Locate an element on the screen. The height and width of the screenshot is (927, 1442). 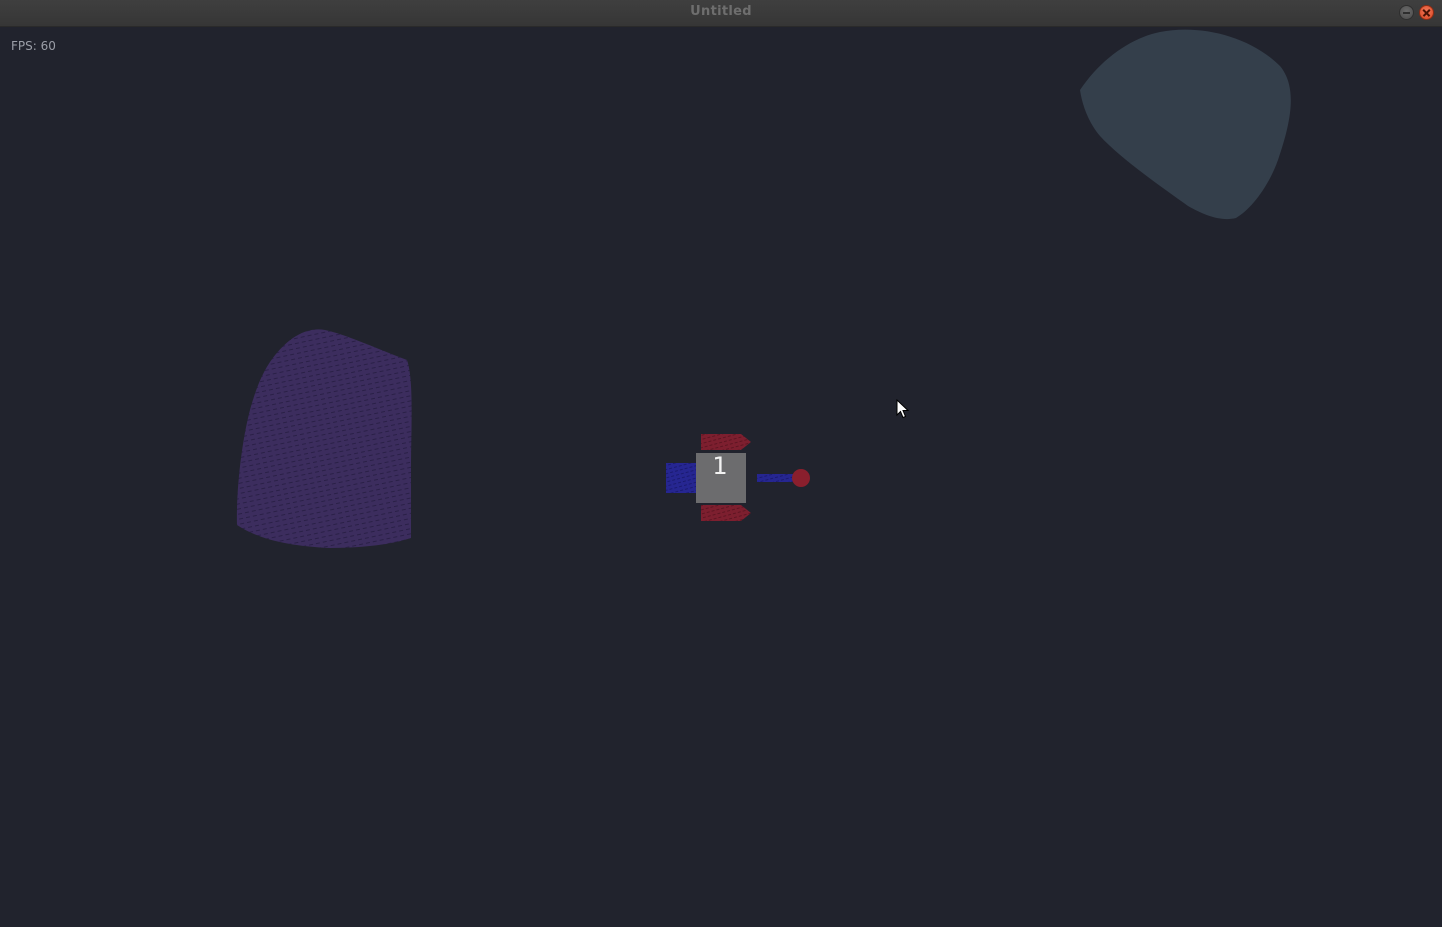
top-thruster is located at coordinates (726, 442).